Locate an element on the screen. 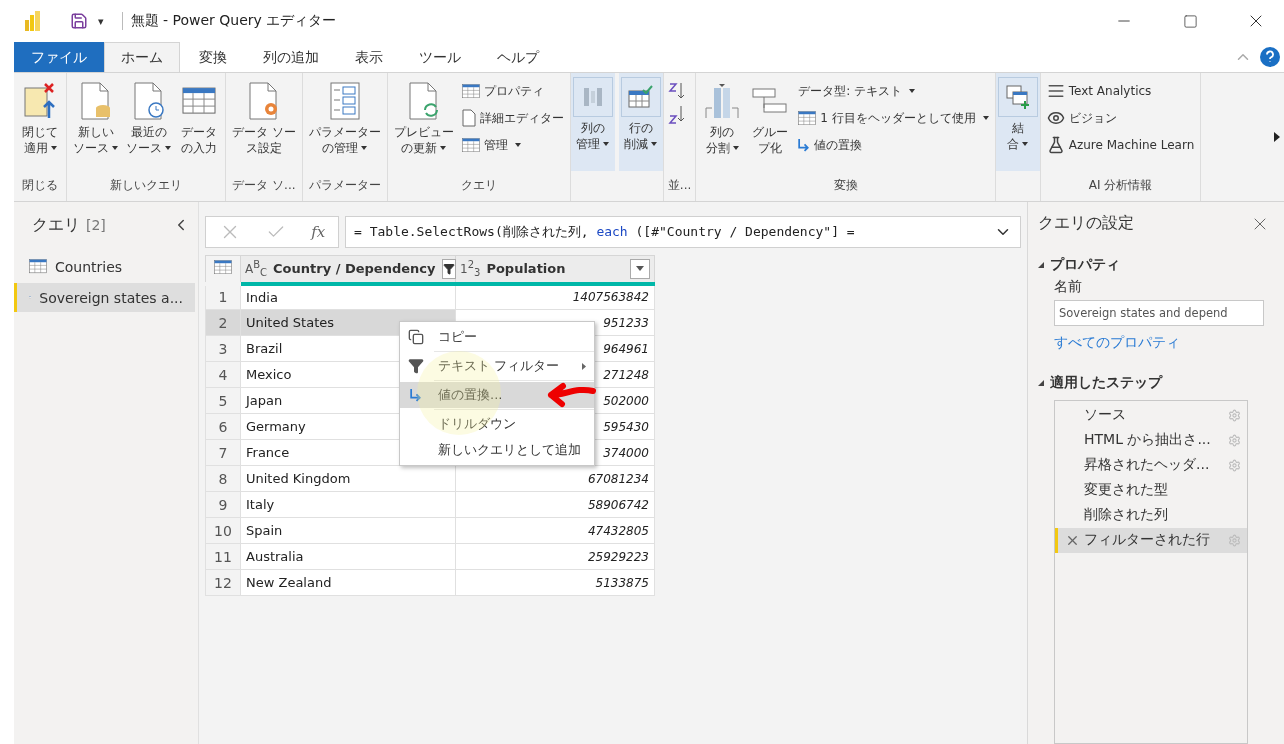 The height and width of the screenshot is (744, 1284). ribbon-button: データ型: テキスト is located at coordinates (893, 91).